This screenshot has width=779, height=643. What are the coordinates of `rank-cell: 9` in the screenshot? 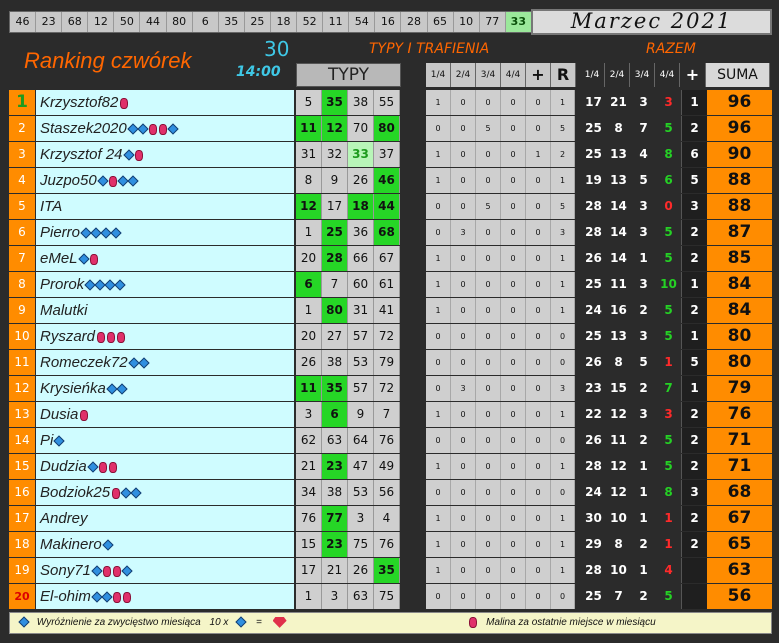 It's located at (22, 310).